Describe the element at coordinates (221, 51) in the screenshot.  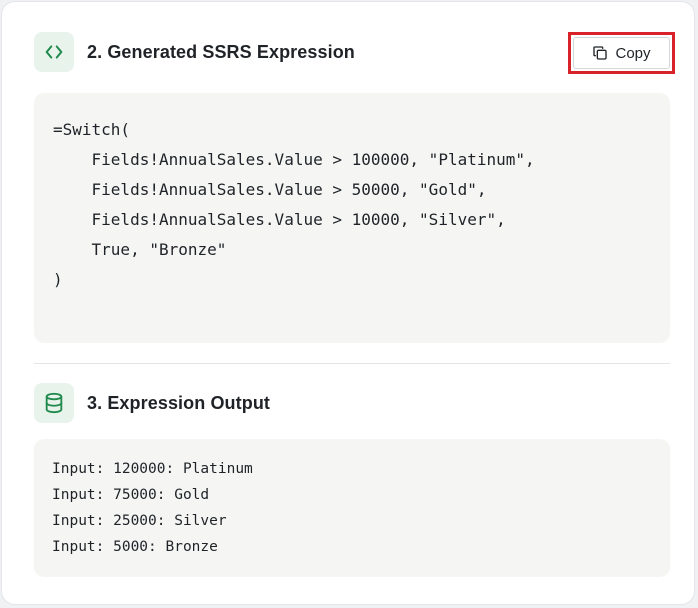
I see `expression-section-title: 2. Generated SSRS Expression` at that location.